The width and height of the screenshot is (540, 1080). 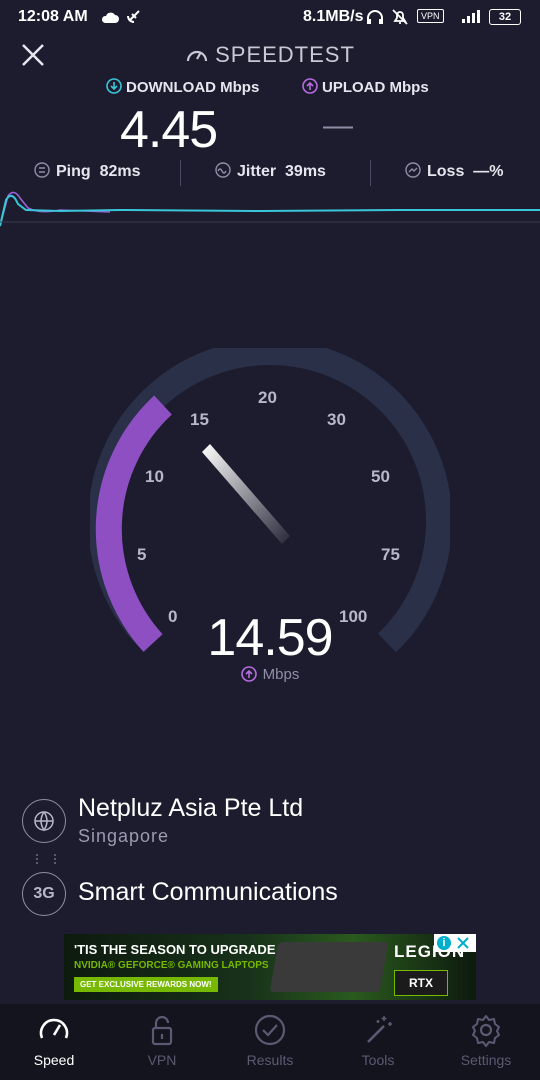 I want to click on ad-cta: GET EXCLUSIVE REWARDS NOW!, so click(x=146, y=984).